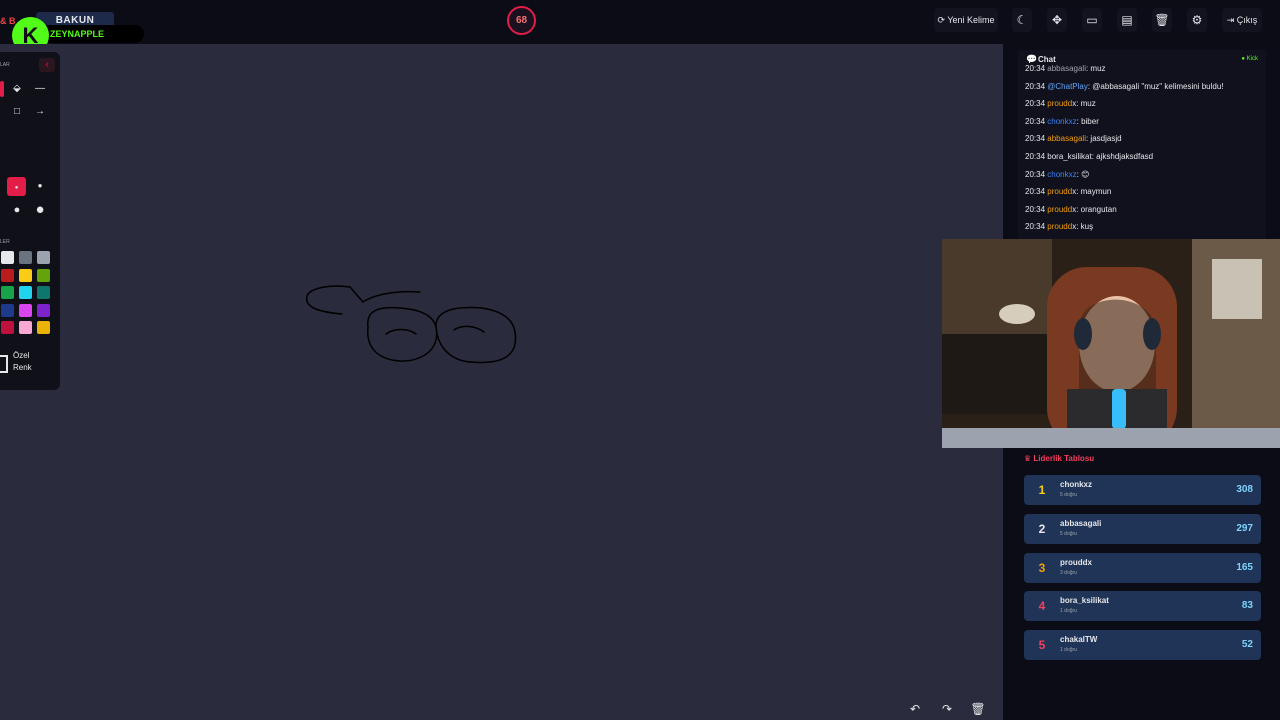 Image resolution: width=1280 pixels, height=720 pixels. What do you see at coordinates (1042, 606) in the screenshot?
I see `leaderboard-rank: 4` at bounding box center [1042, 606].